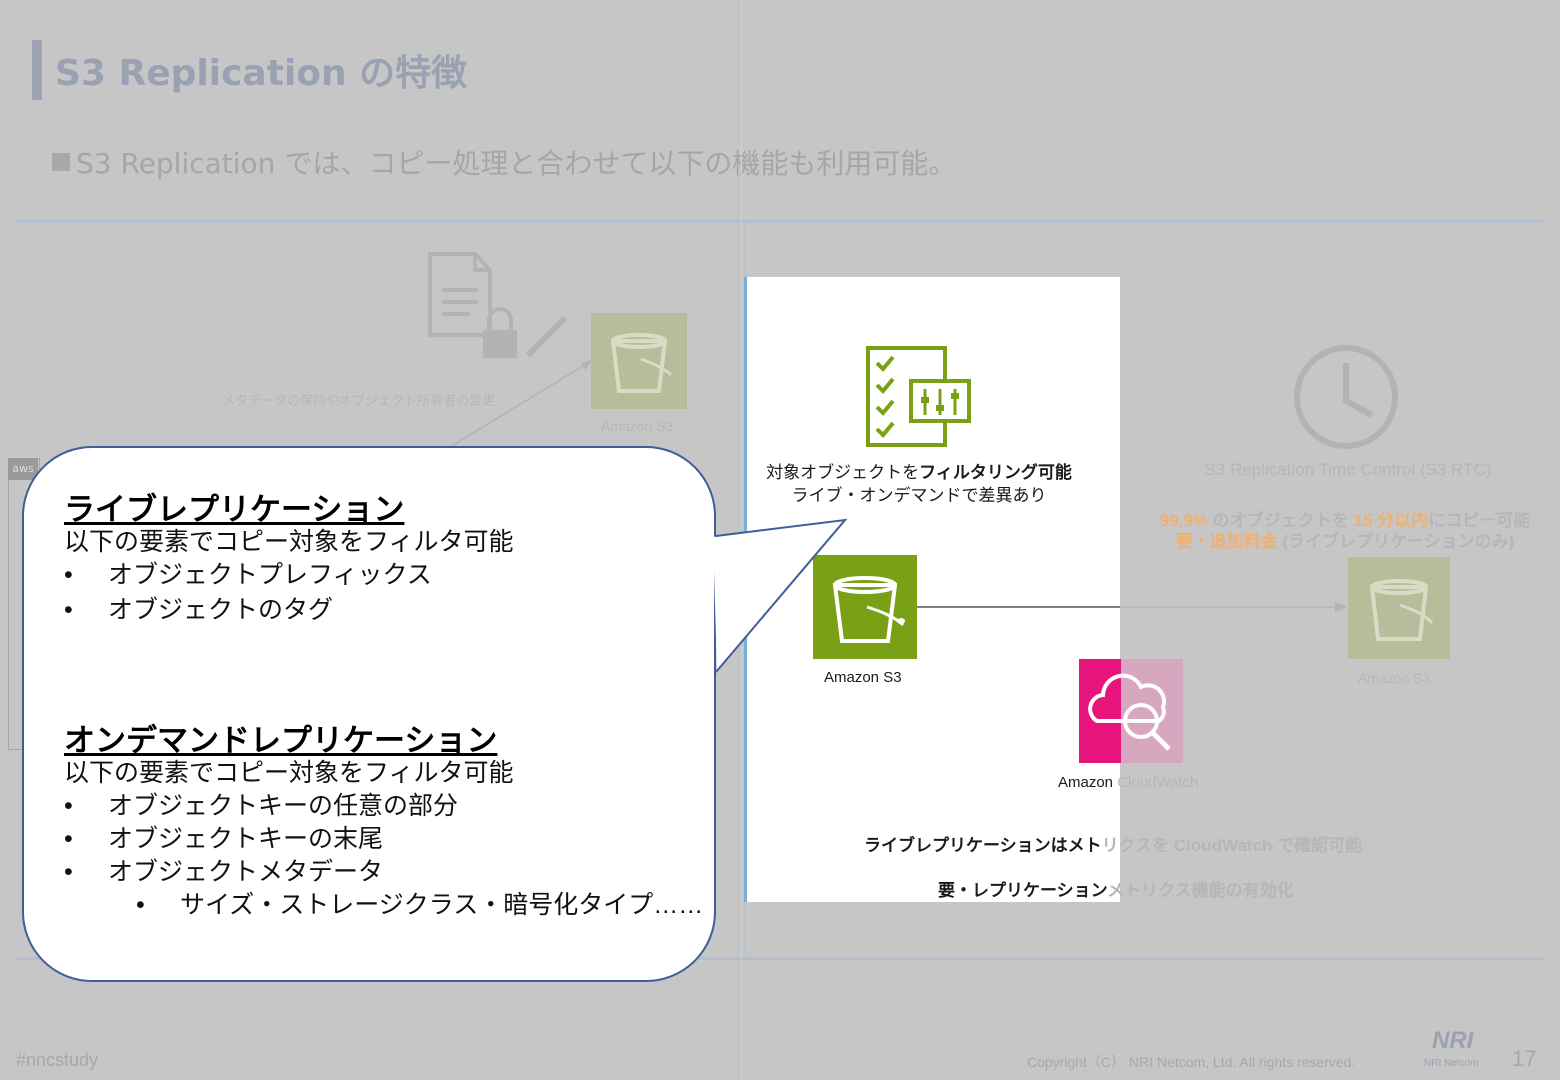  Describe the element at coordinates (843, 472) in the screenshot. I see `filter-line1-a: 対象オブジェクトを` at that location.